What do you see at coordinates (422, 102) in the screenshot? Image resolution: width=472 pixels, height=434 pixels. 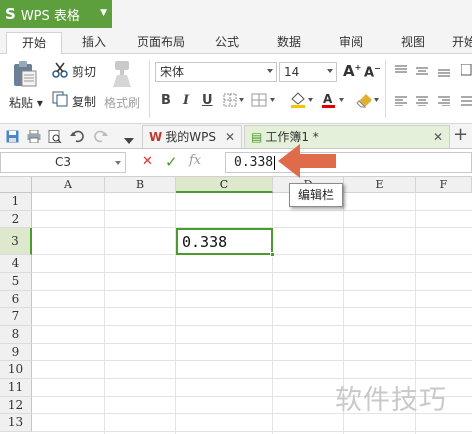 I see `align-center-icon` at bounding box center [422, 102].